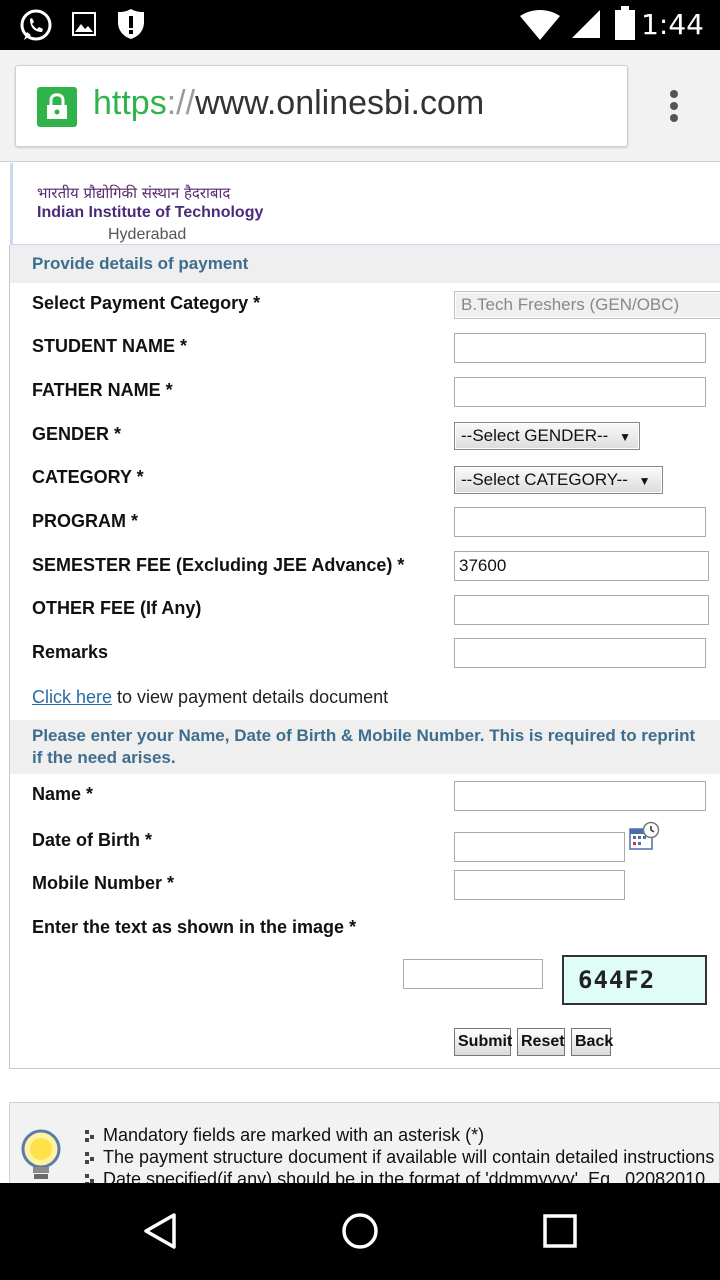 The height and width of the screenshot is (1280, 720). What do you see at coordinates (483, 1042) in the screenshot?
I see `submit-button: Submit` at bounding box center [483, 1042].